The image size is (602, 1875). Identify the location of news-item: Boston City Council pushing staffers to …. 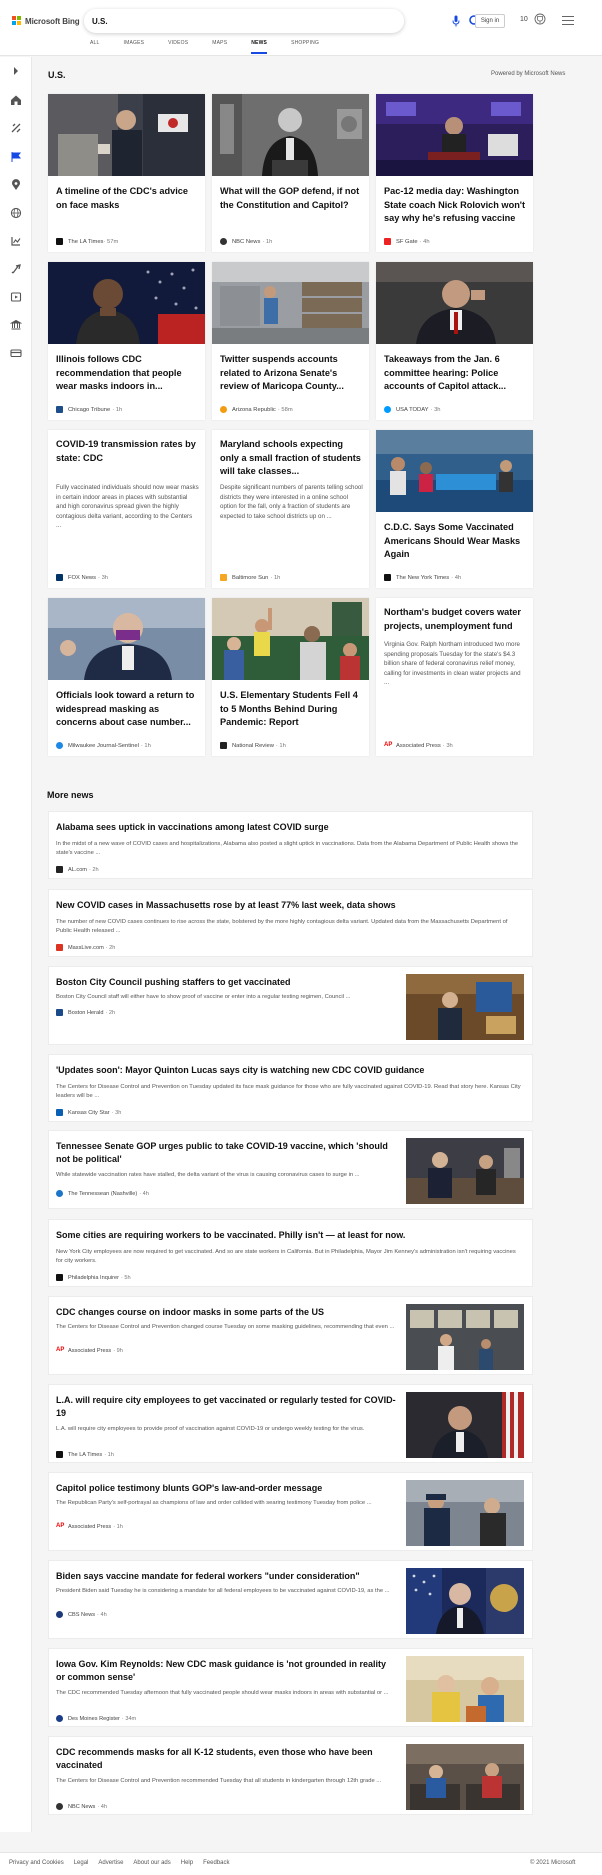
(290, 1005).